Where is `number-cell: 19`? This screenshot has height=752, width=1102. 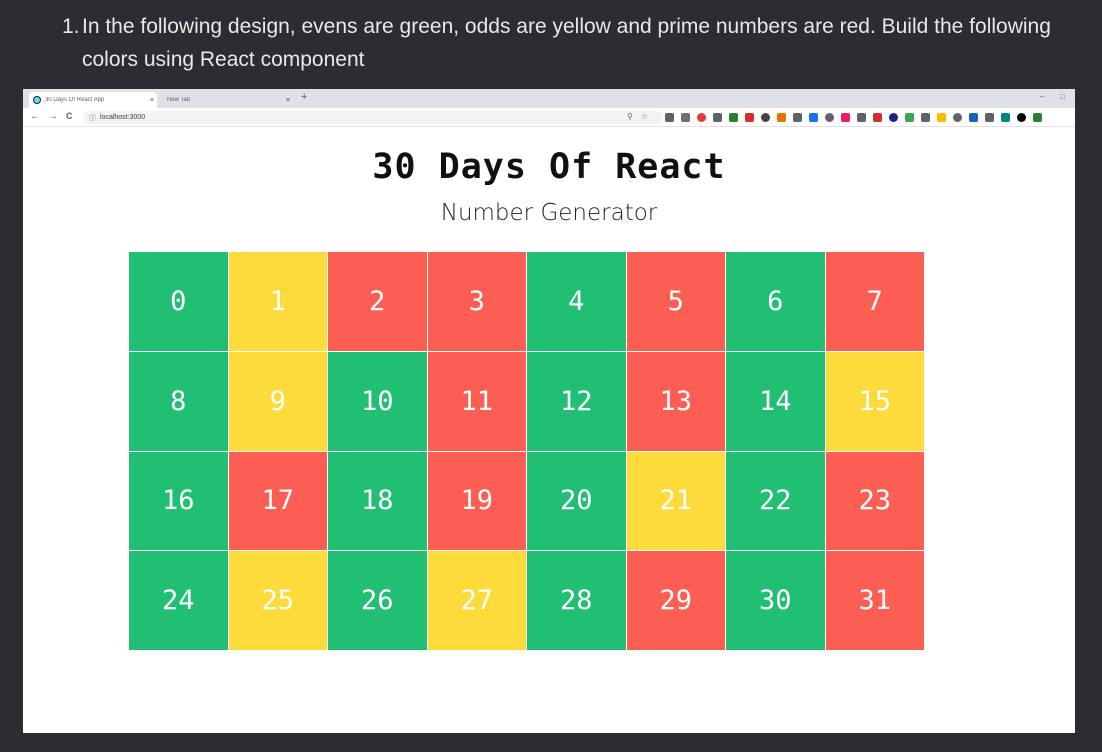 number-cell: 19 is located at coordinates (476, 501).